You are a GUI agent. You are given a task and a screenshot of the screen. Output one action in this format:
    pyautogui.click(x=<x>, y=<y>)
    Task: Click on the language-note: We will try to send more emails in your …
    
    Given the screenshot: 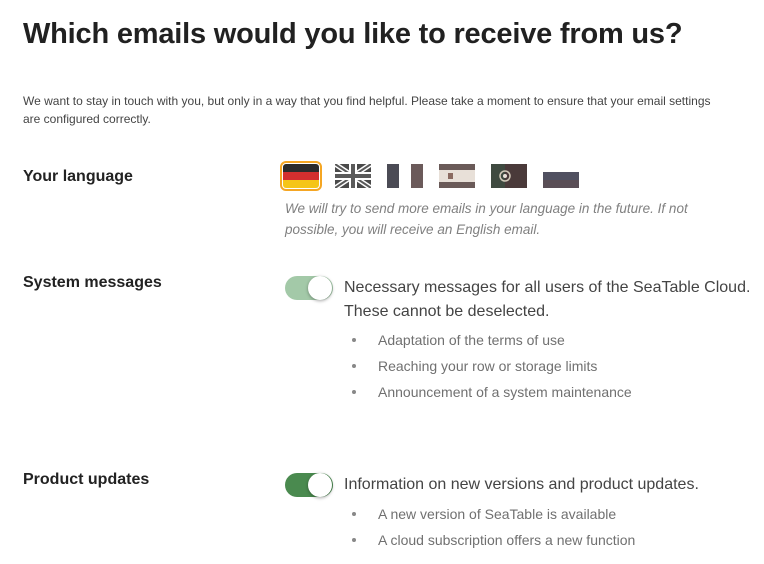 What is the action you would take?
    pyautogui.click(x=486, y=219)
    